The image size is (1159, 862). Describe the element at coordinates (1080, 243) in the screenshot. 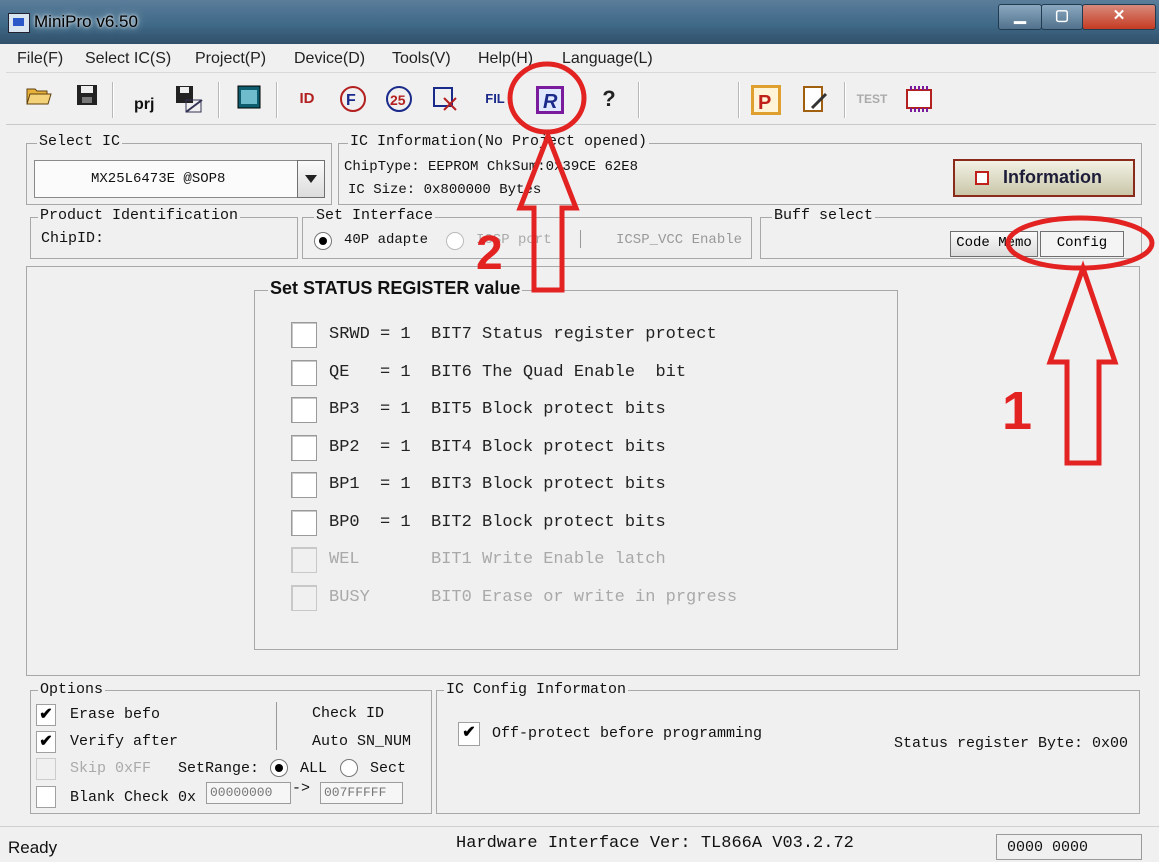

I see `annotation-circle-config` at that location.